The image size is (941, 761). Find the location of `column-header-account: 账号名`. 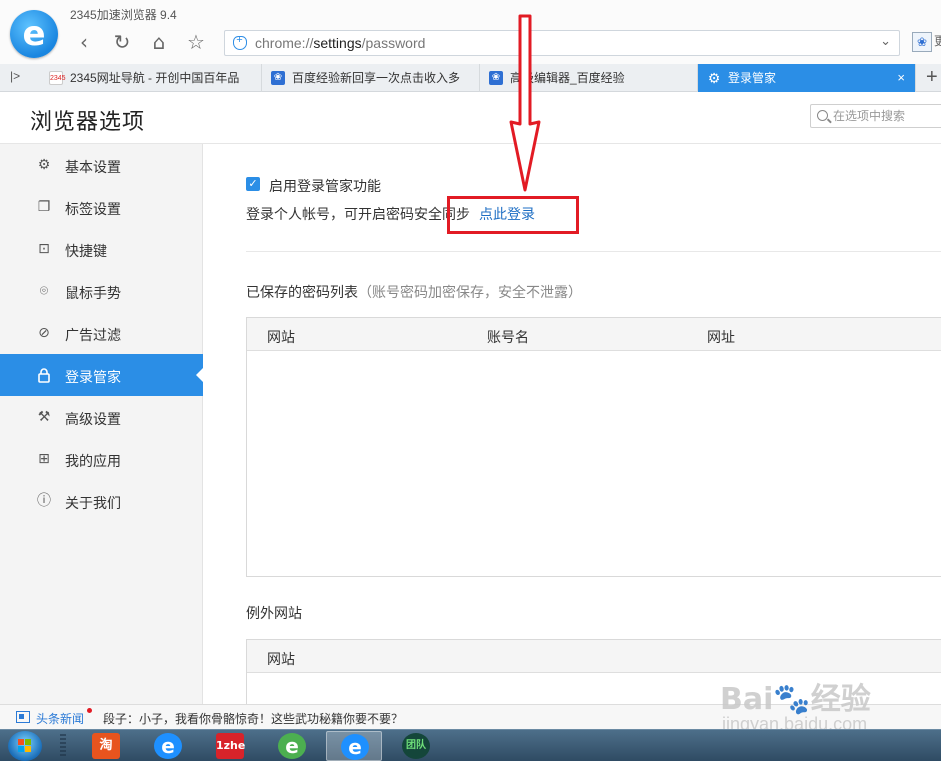

column-header-account: 账号名 is located at coordinates (508, 337).